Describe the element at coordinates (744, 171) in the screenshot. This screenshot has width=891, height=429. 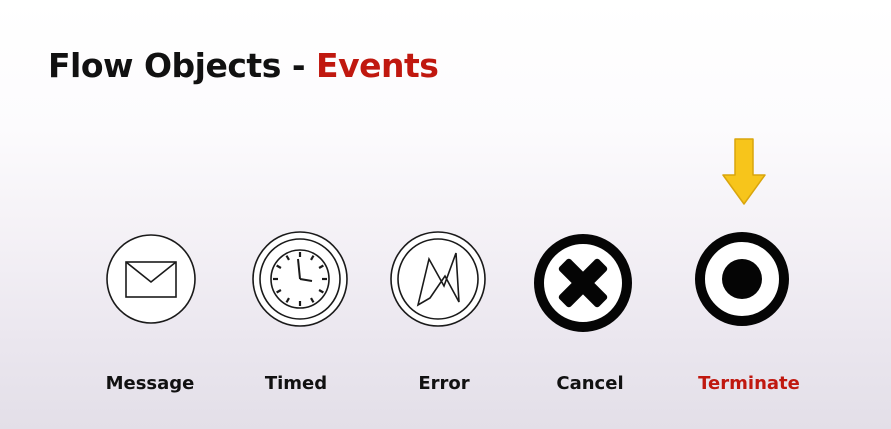
I see `down-arrow-icon` at that location.